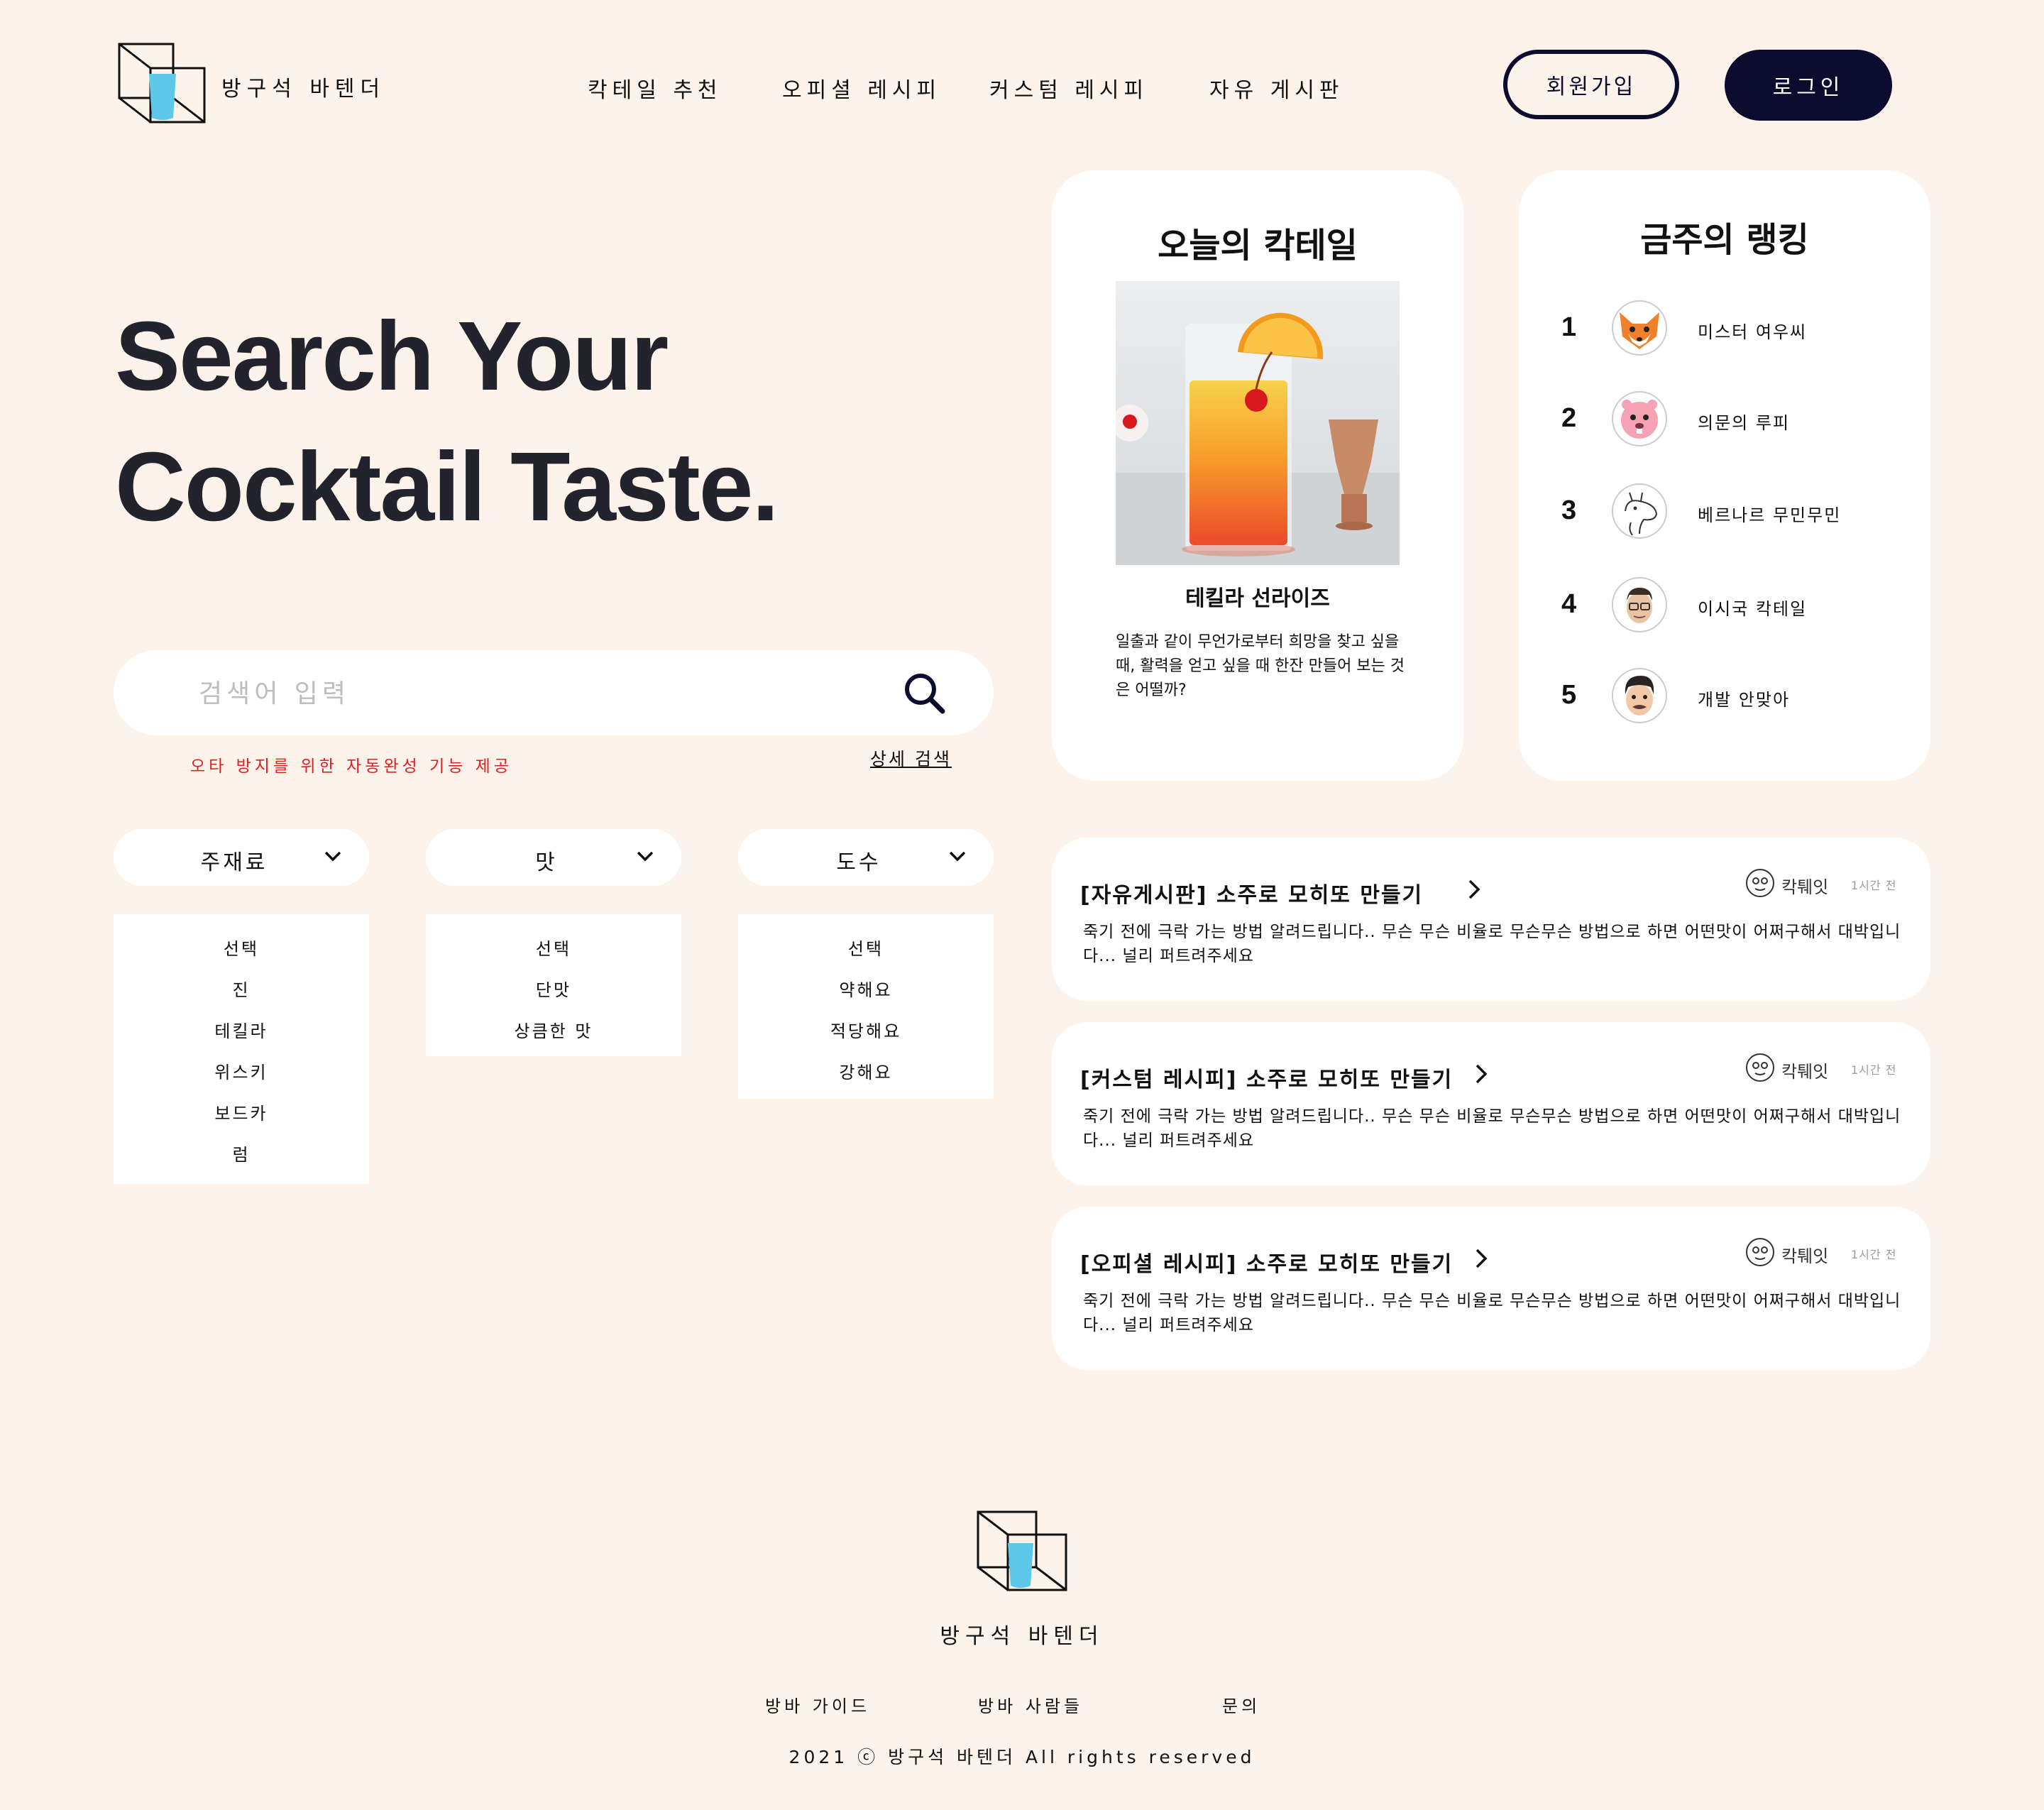  I want to click on ranking-row: 4 이시국 칵테일, so click(1731, 606).